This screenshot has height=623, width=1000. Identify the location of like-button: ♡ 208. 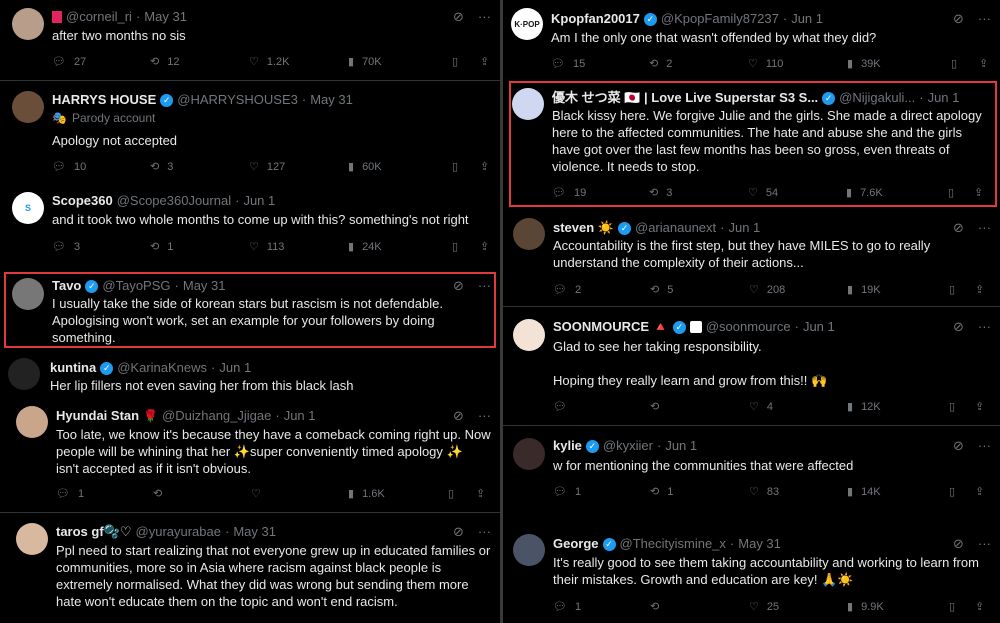
(767, 290).